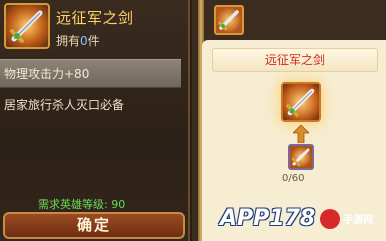 The image size is (386, 241). I want to click on stat-text: 物理攻击力+80, so click(47, 74).